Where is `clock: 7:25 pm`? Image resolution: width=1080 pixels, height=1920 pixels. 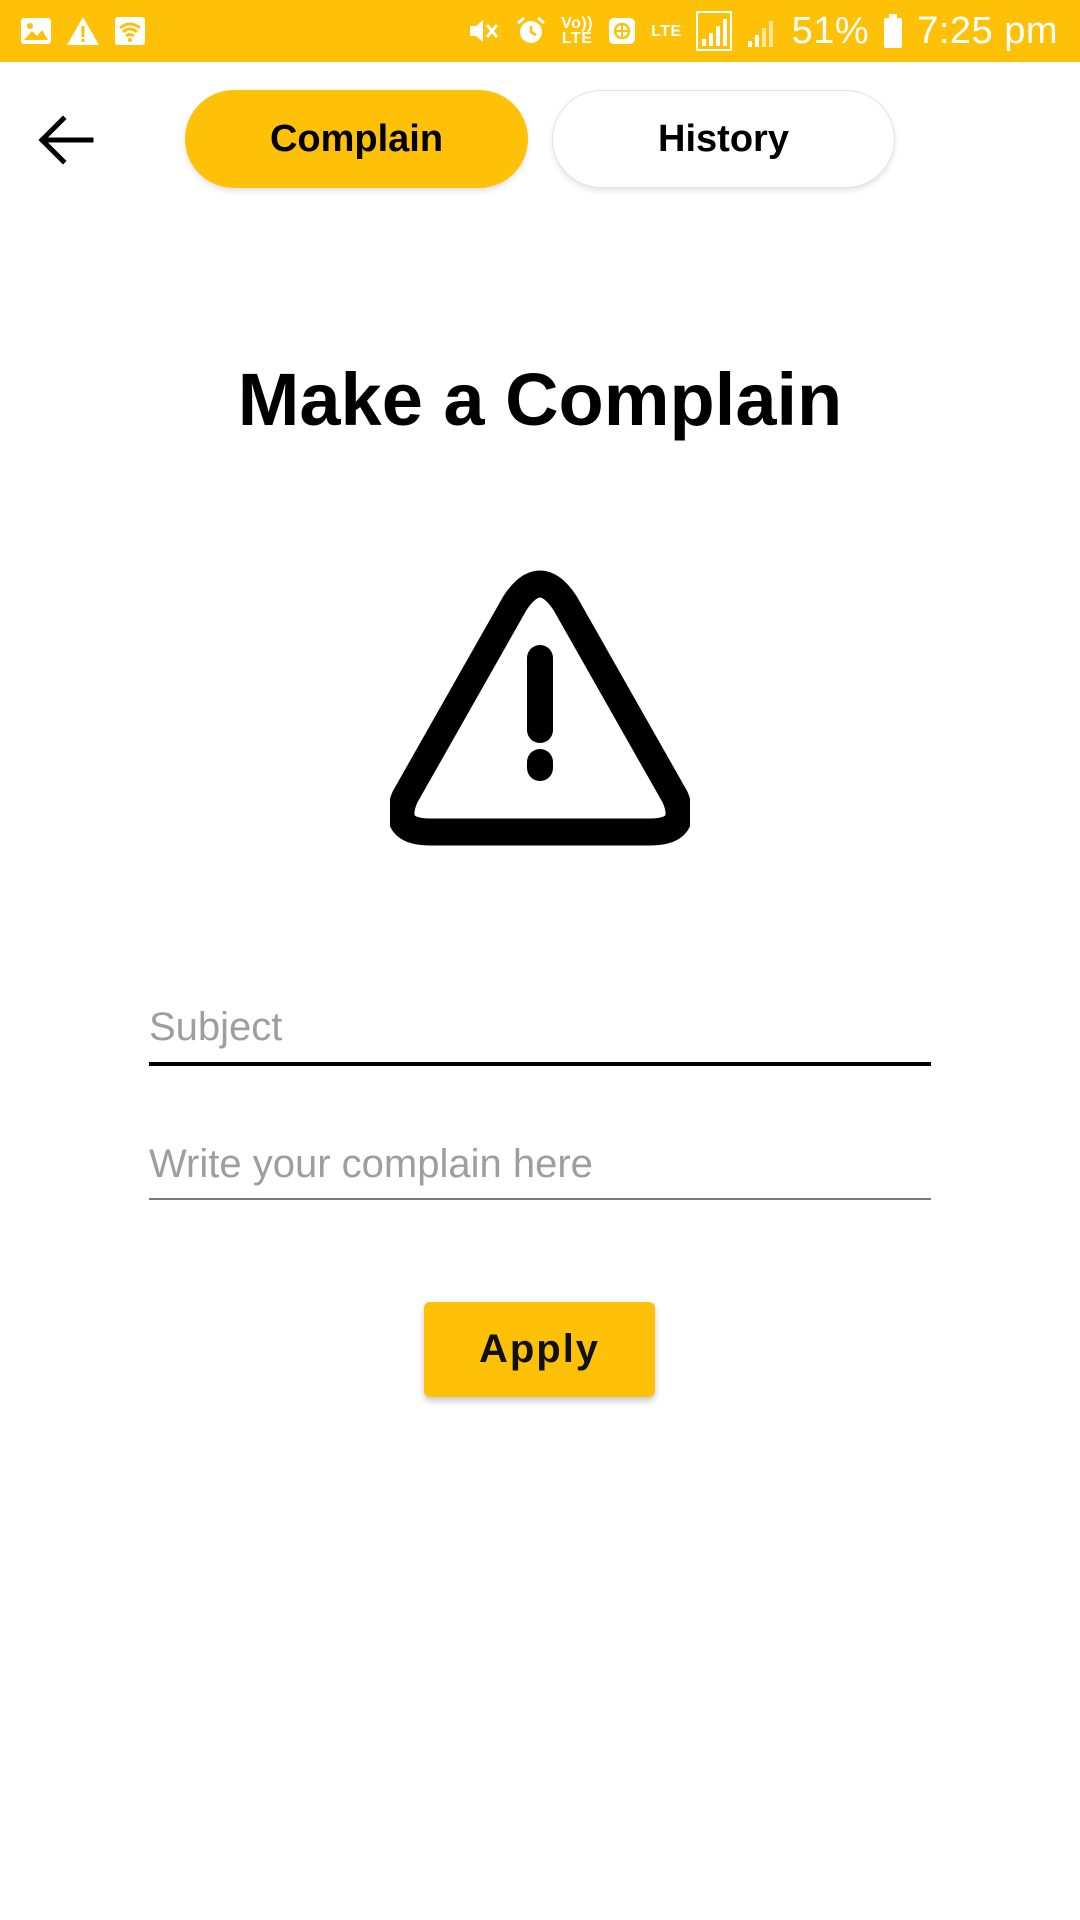 clock: 7:25 pm is located at coordinates (987, 30).